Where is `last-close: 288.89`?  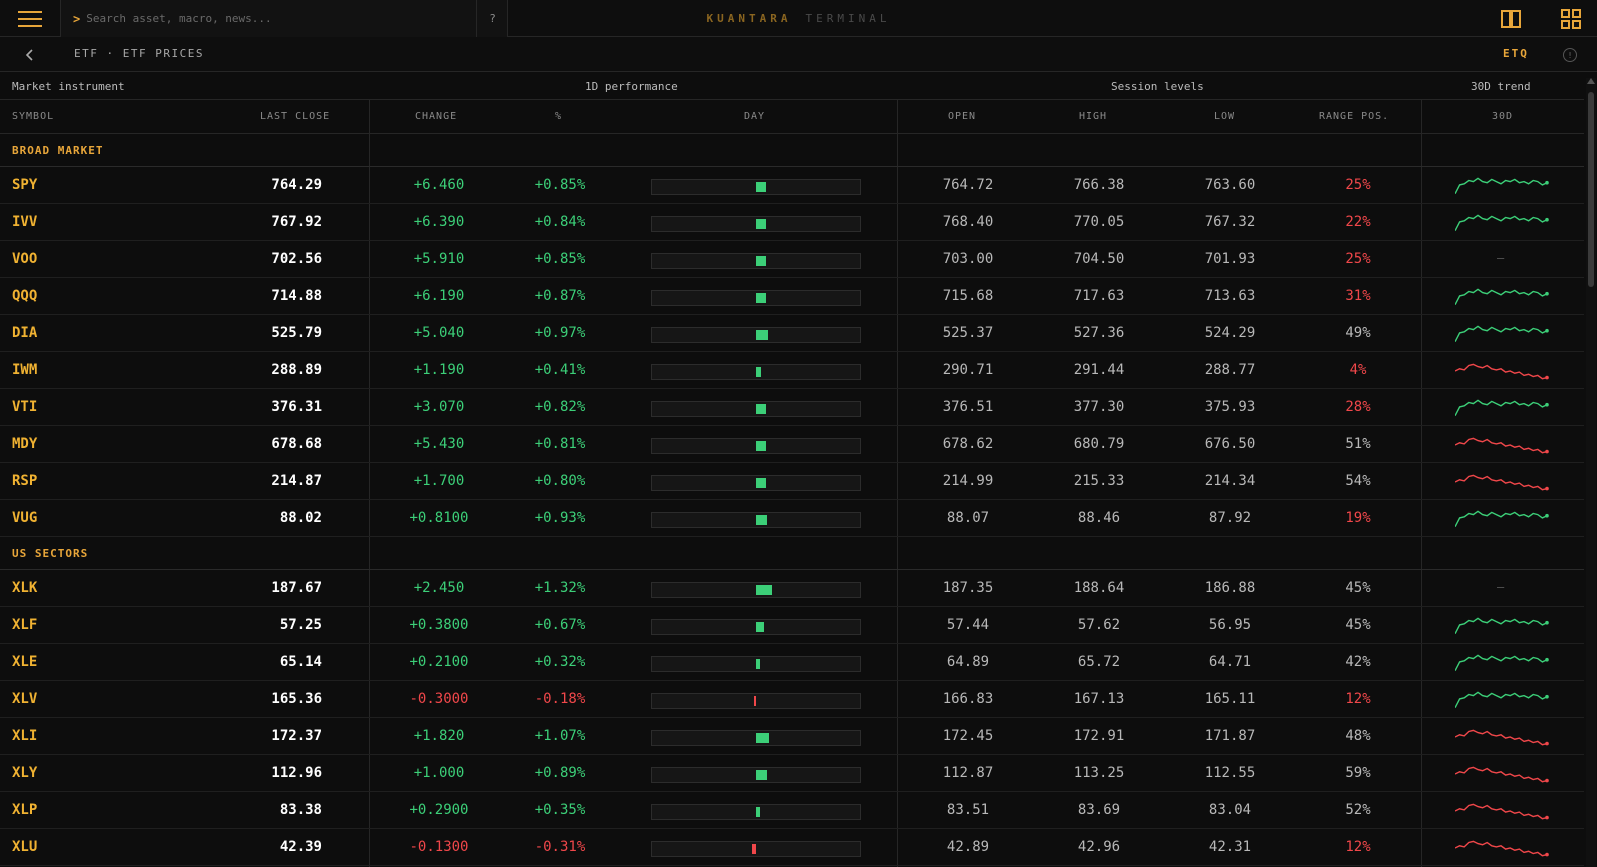 last-close: 288.89 is located at coordinates (296, 370).